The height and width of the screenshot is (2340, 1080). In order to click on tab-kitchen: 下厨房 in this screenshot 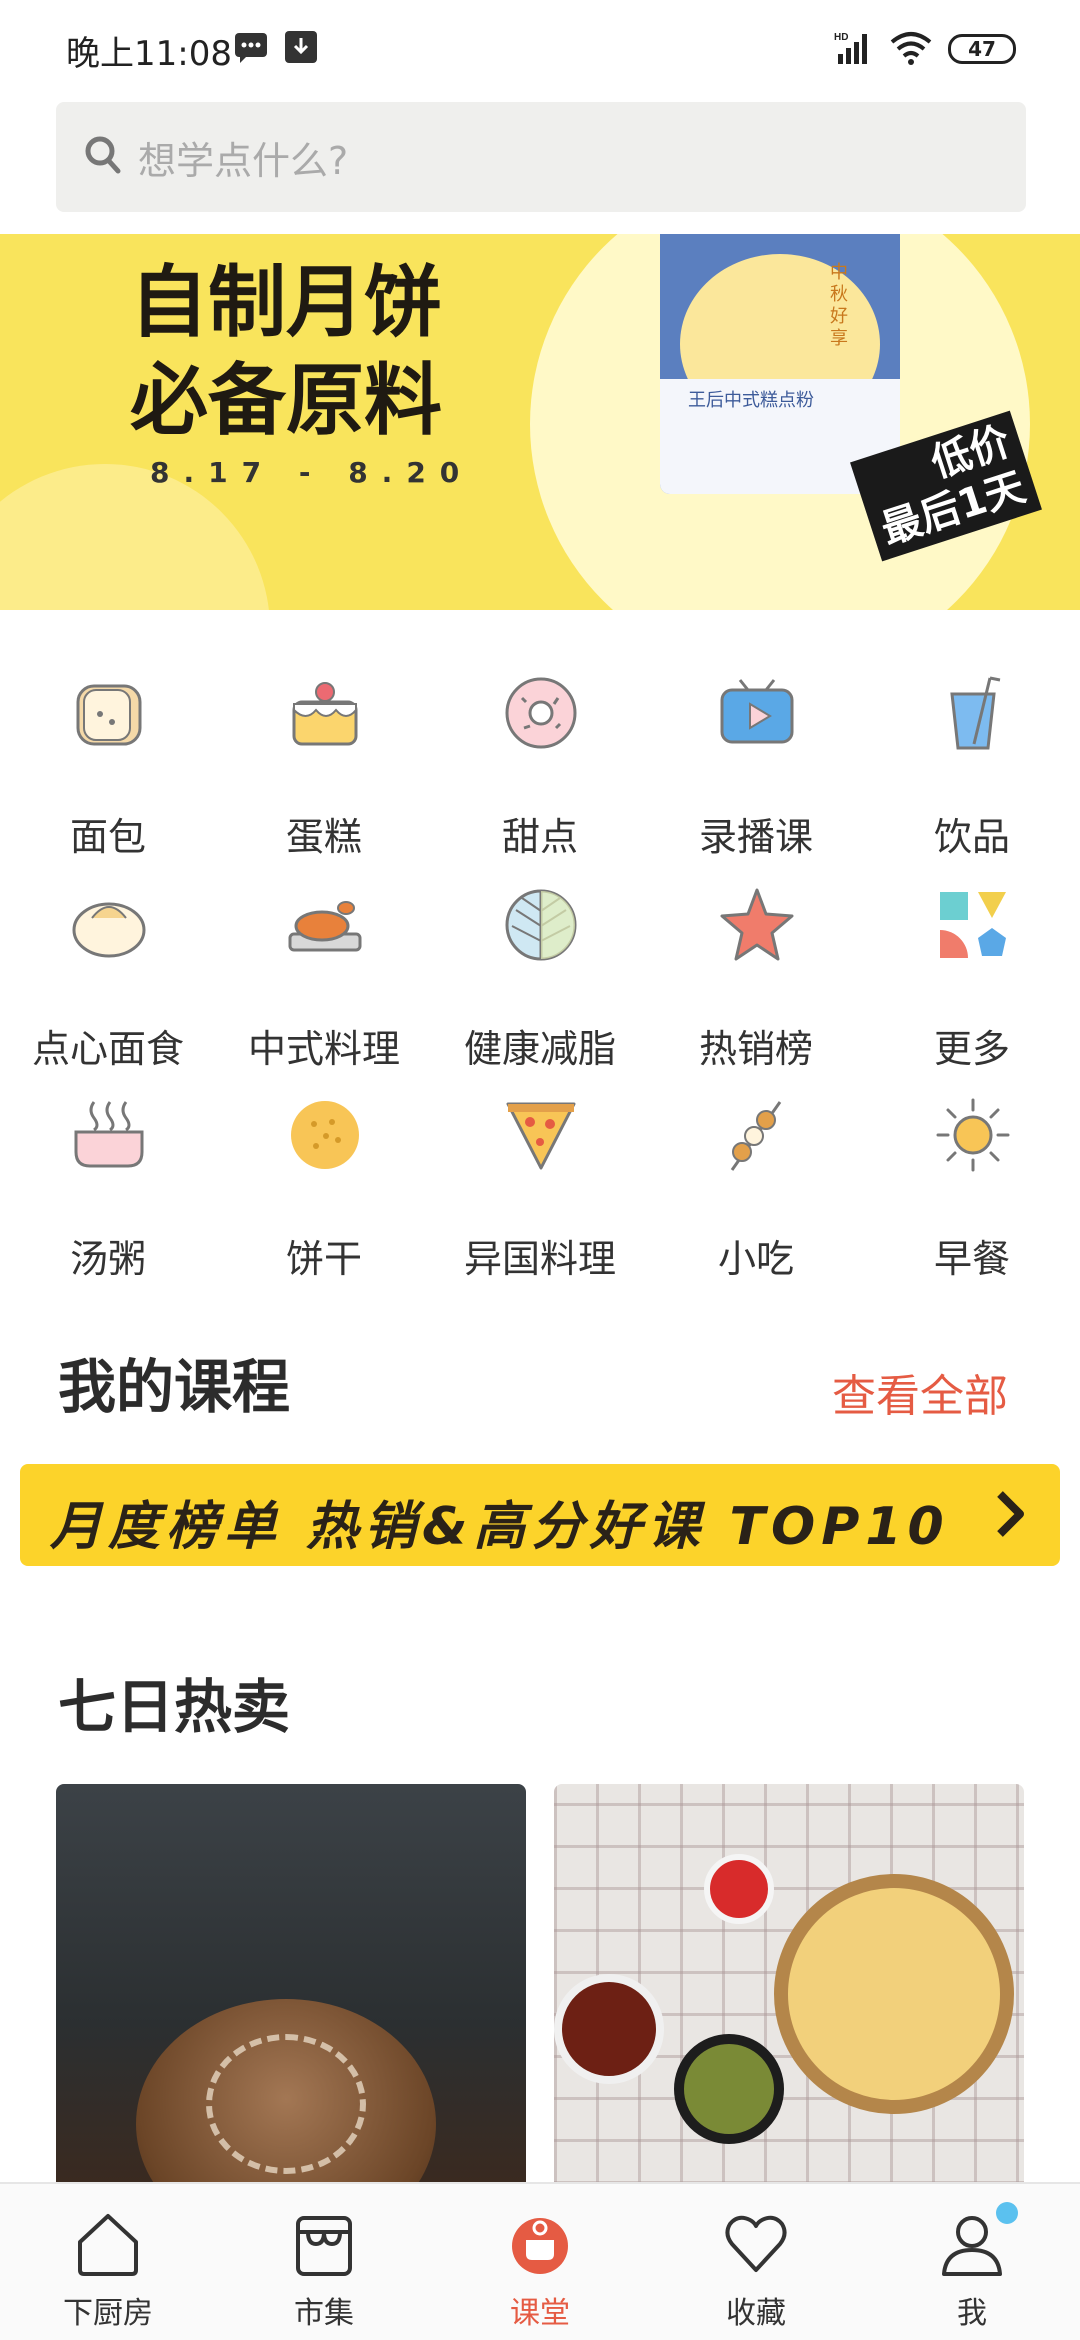, I will do `click(108, 2262)`.